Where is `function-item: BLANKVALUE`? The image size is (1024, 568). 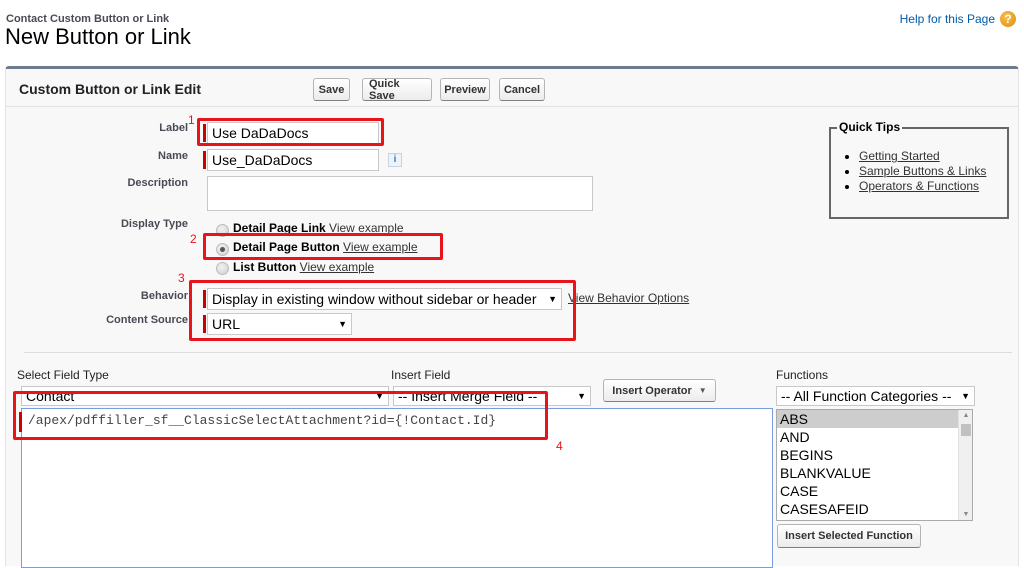 function-item: BLANKVALUE is located at coordinates (874, 473).